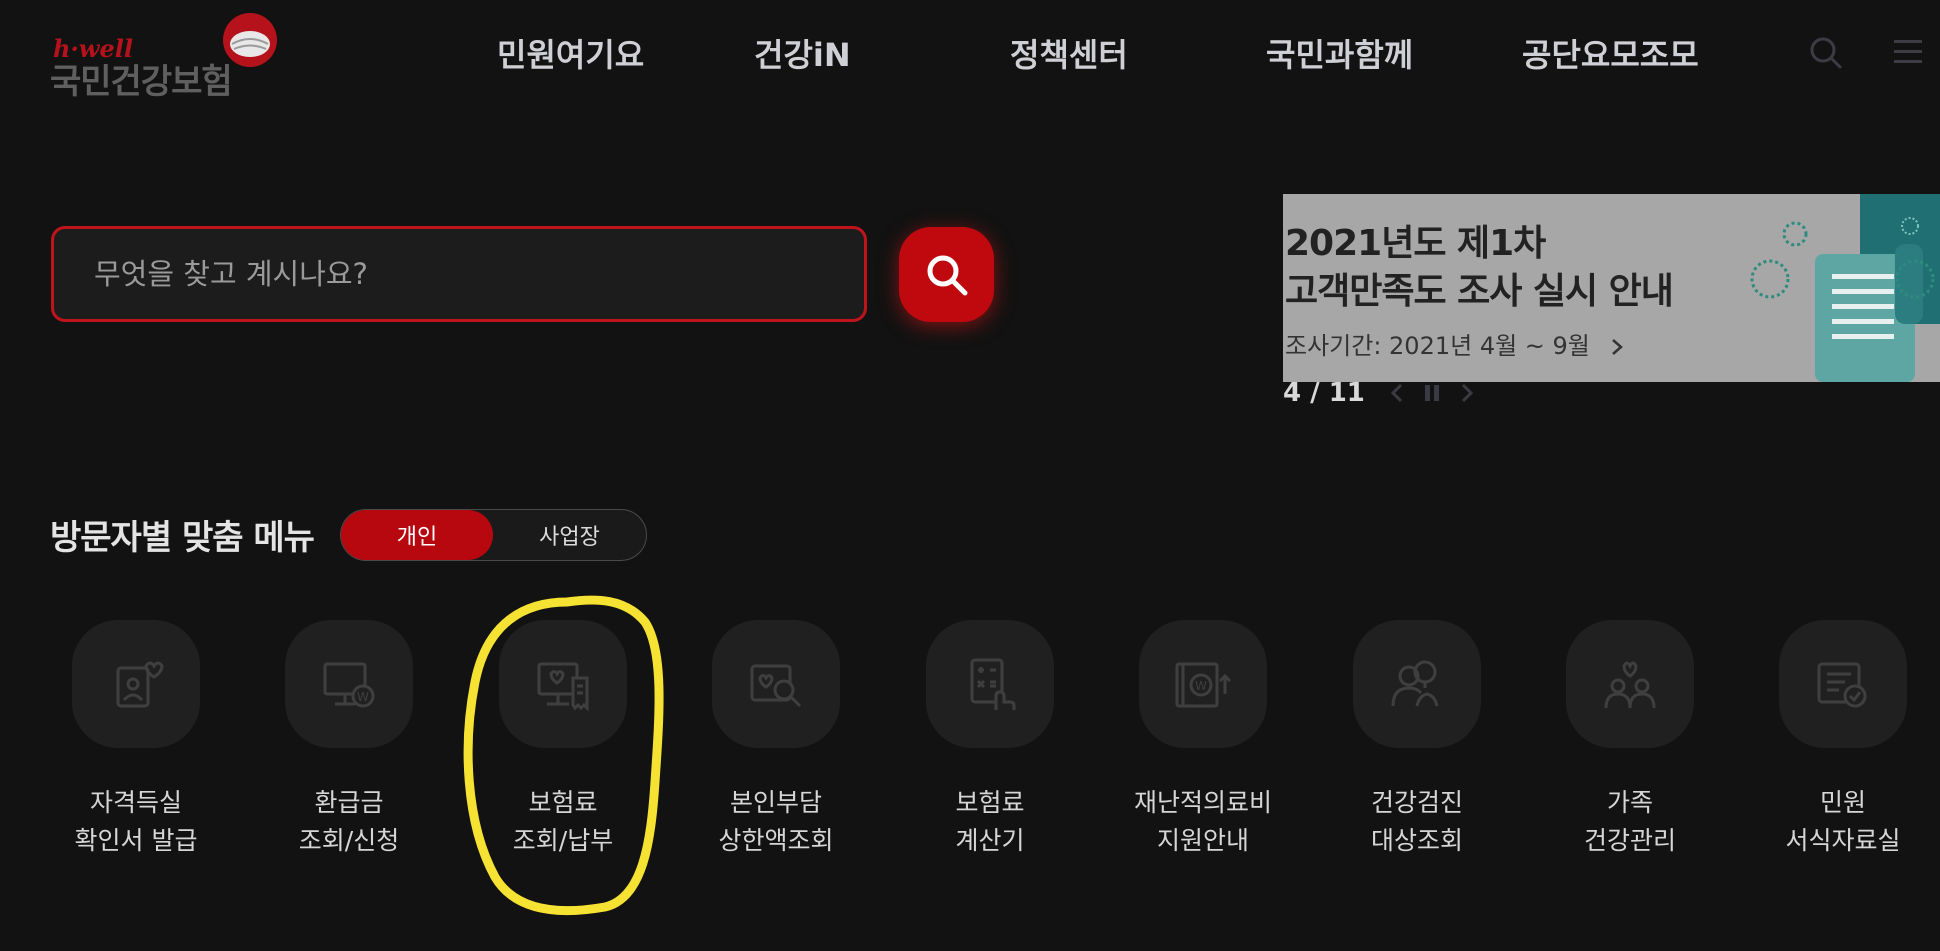  Describe the element at coordinates (135, 802) in the screenshot. I see `qm-label-line1: 자격득실` at that location.